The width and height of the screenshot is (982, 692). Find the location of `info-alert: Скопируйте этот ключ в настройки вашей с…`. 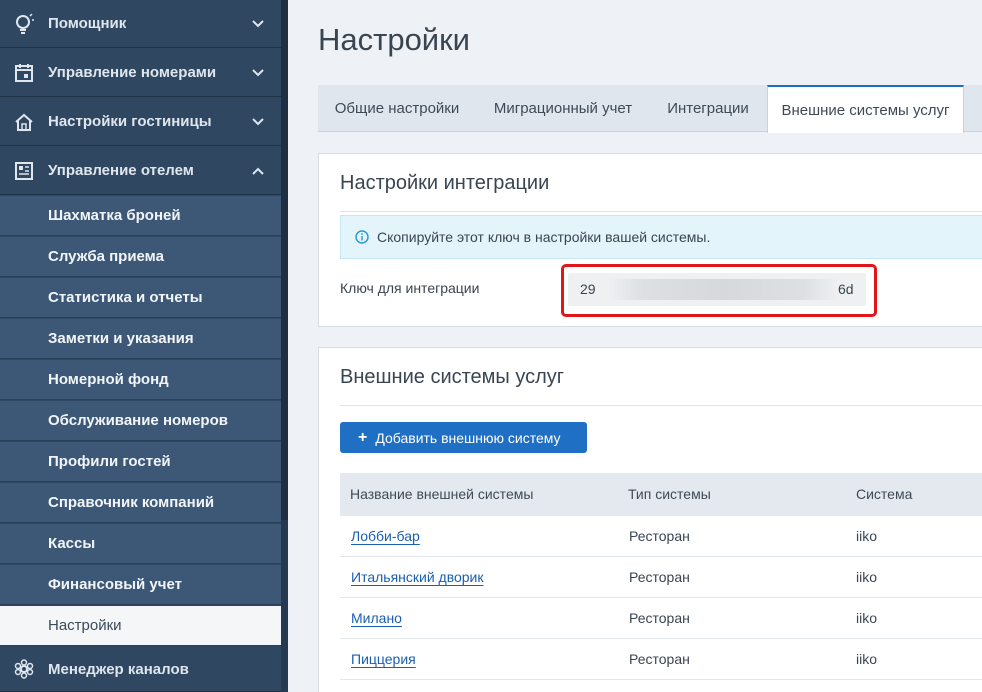

info-alert: Скопируйте этот ключ в настройки вашей с… is located at coordinates (661, 237).